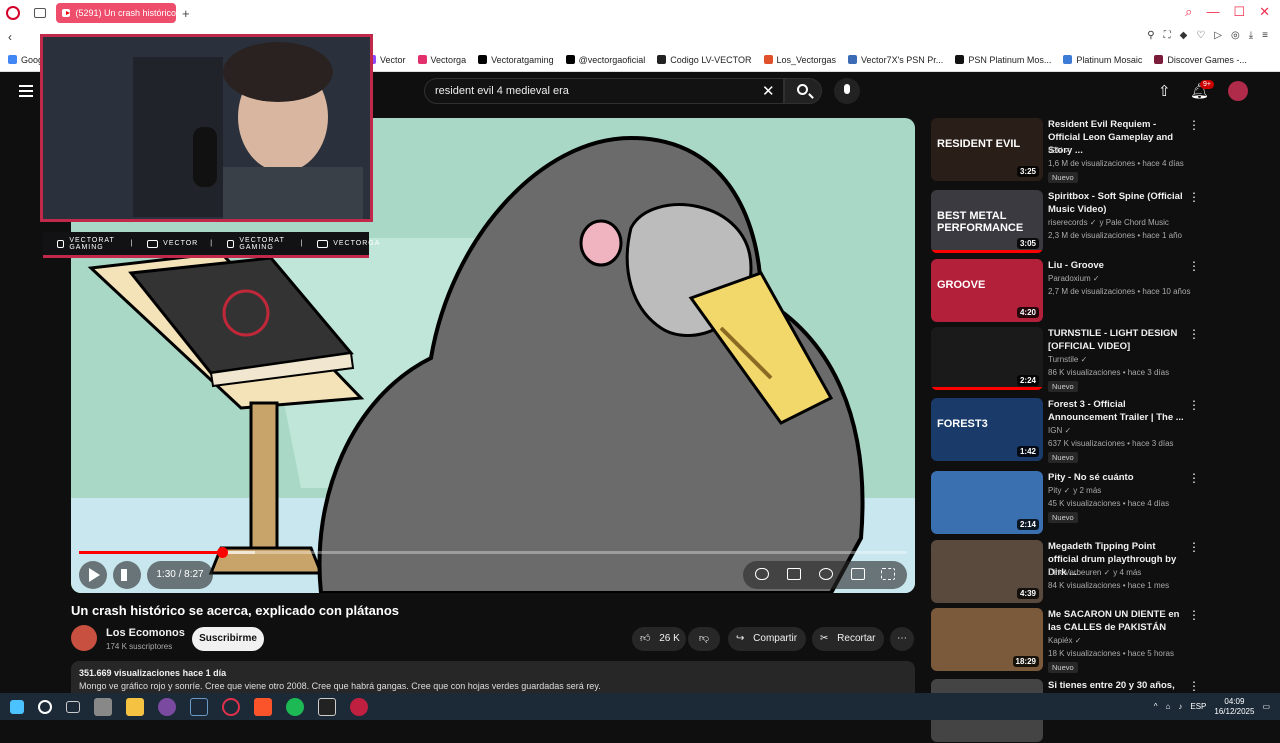 The height and width of the screenshot is (743, 1280). I want to click on subscribe-button: Suscribirme, so click(228, 639).